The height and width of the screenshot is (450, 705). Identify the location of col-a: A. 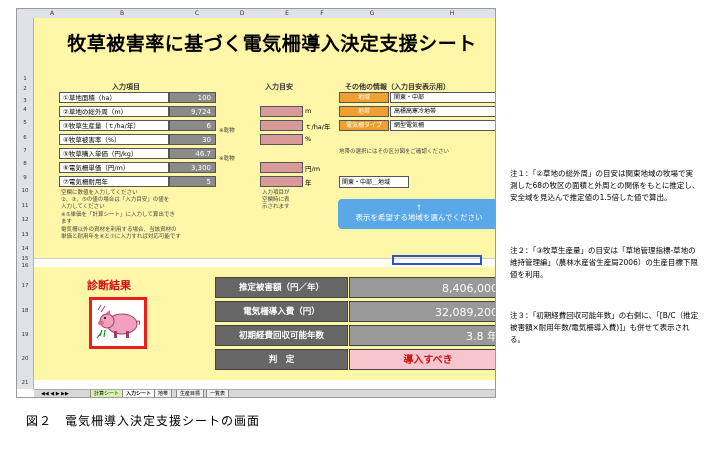
(52, 13).